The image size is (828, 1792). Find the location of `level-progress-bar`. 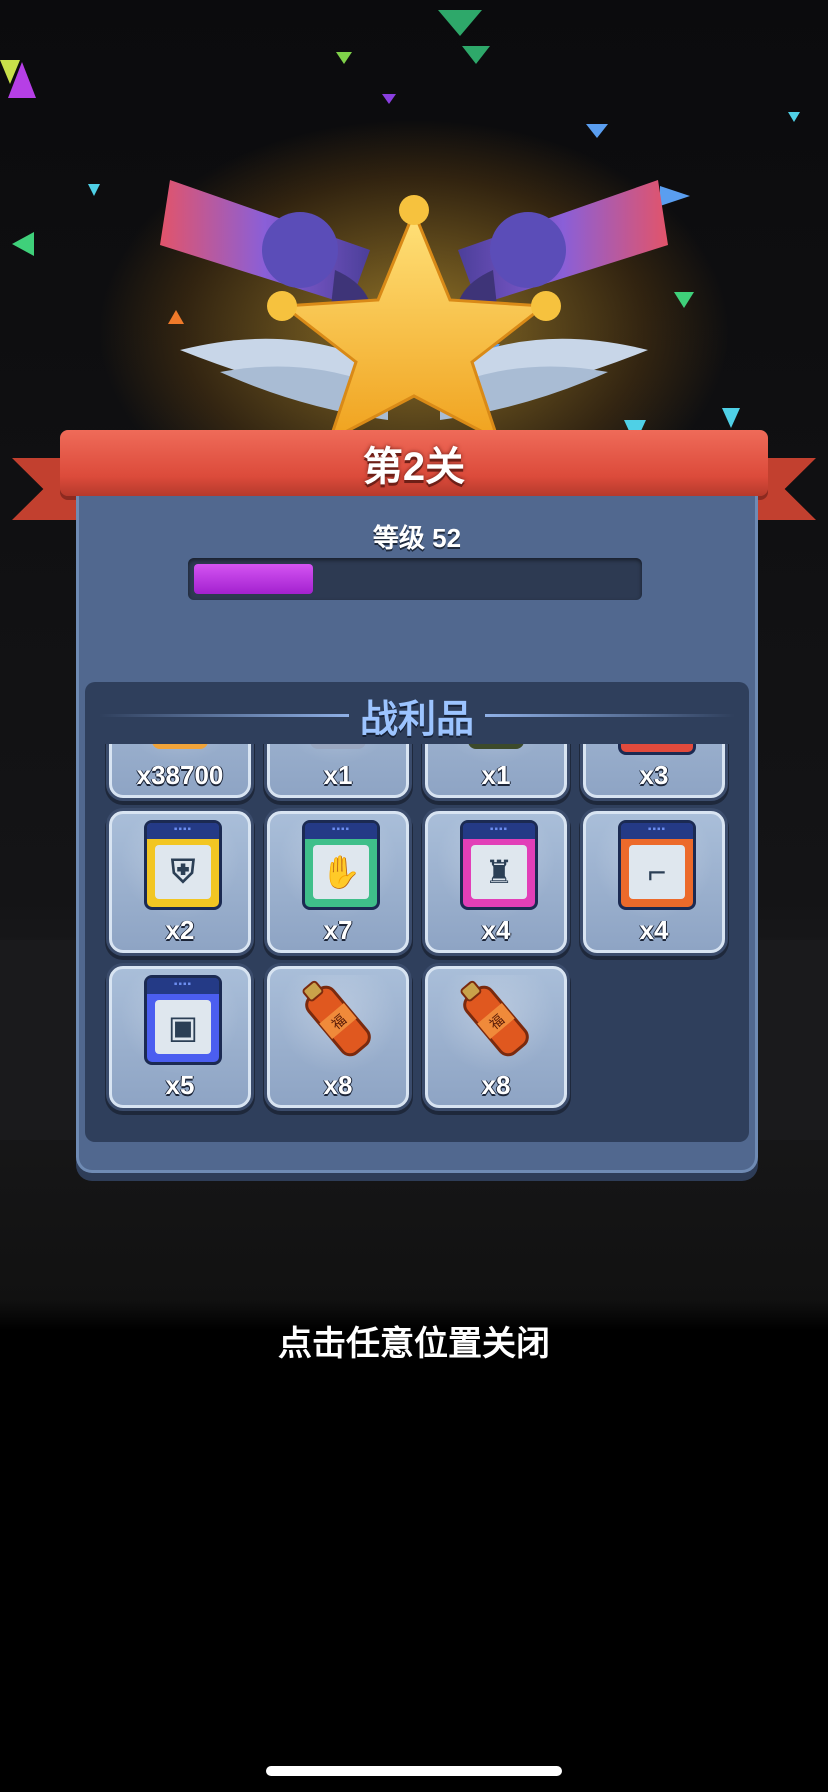

level-progress-bar is located at coordinates (415, 579).